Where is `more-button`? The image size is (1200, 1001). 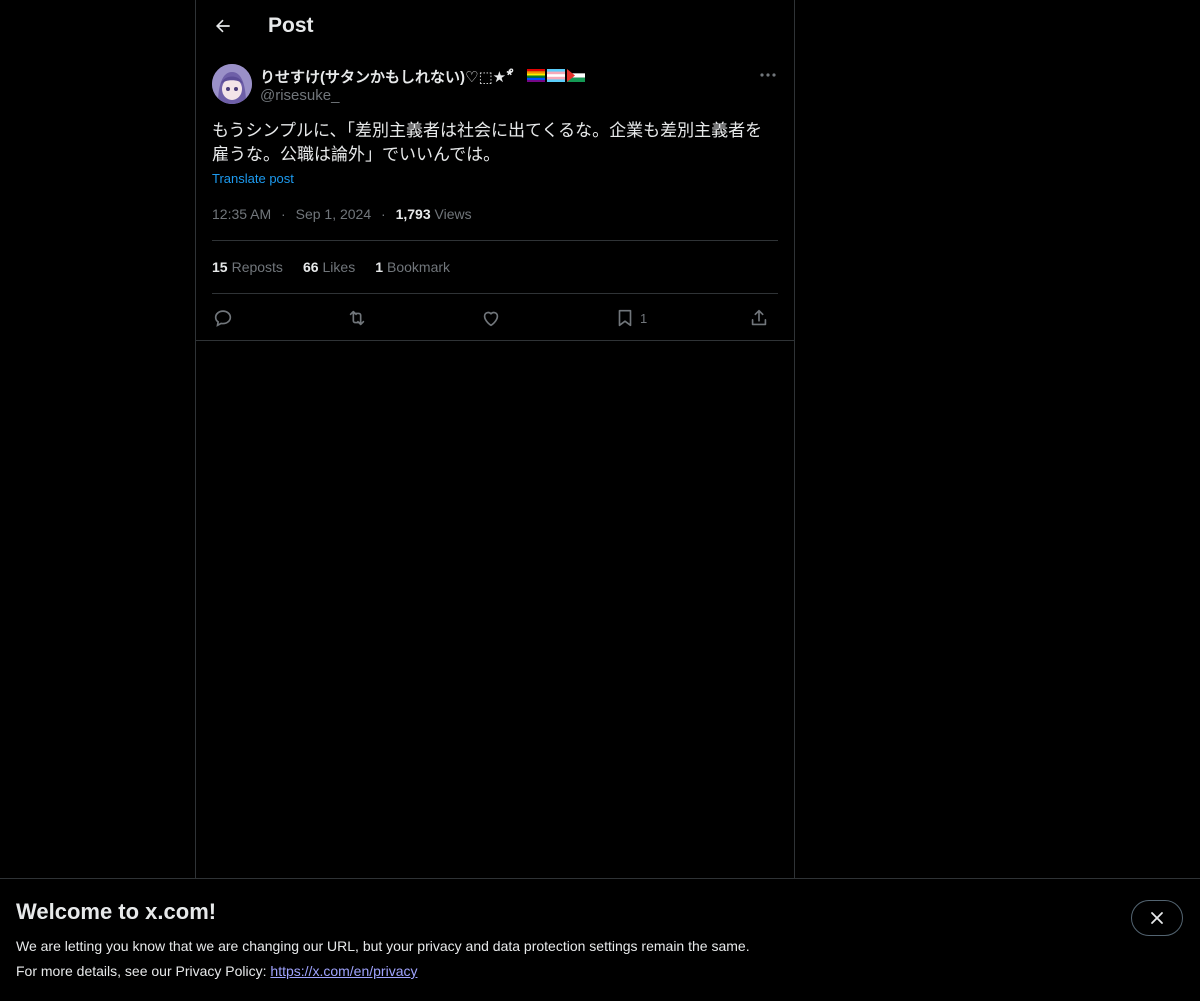 more-button is located at coordinates (768, 75).